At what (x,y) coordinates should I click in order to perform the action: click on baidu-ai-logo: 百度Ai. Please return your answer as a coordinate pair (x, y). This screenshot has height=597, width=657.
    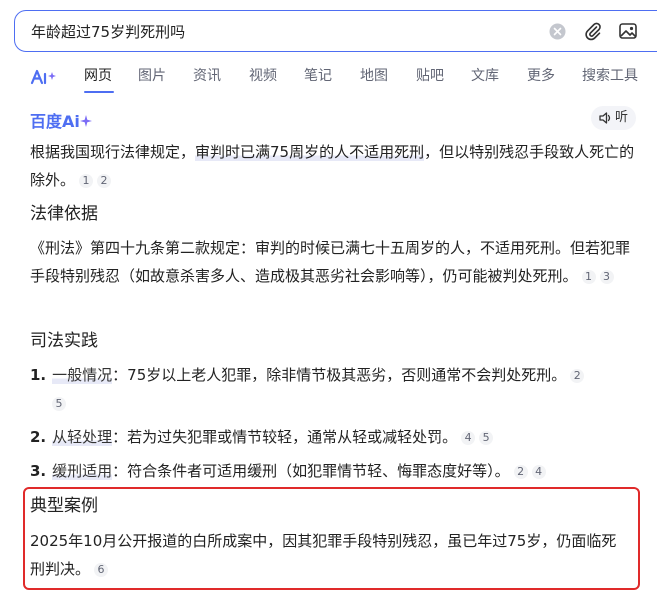
    Looking at the image, I should click on (61, 119).